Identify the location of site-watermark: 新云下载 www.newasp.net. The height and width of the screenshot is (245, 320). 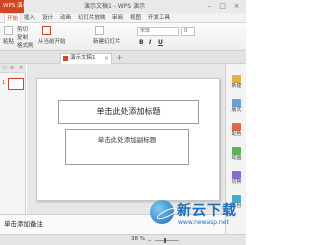
(198, 216).